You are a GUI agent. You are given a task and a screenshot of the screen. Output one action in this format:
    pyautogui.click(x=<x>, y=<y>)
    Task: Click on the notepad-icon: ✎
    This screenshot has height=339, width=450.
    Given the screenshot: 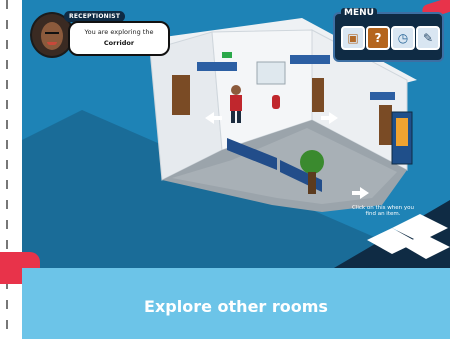 What is the action you would take?
    pyautogui.click(x=428, y=38)
    